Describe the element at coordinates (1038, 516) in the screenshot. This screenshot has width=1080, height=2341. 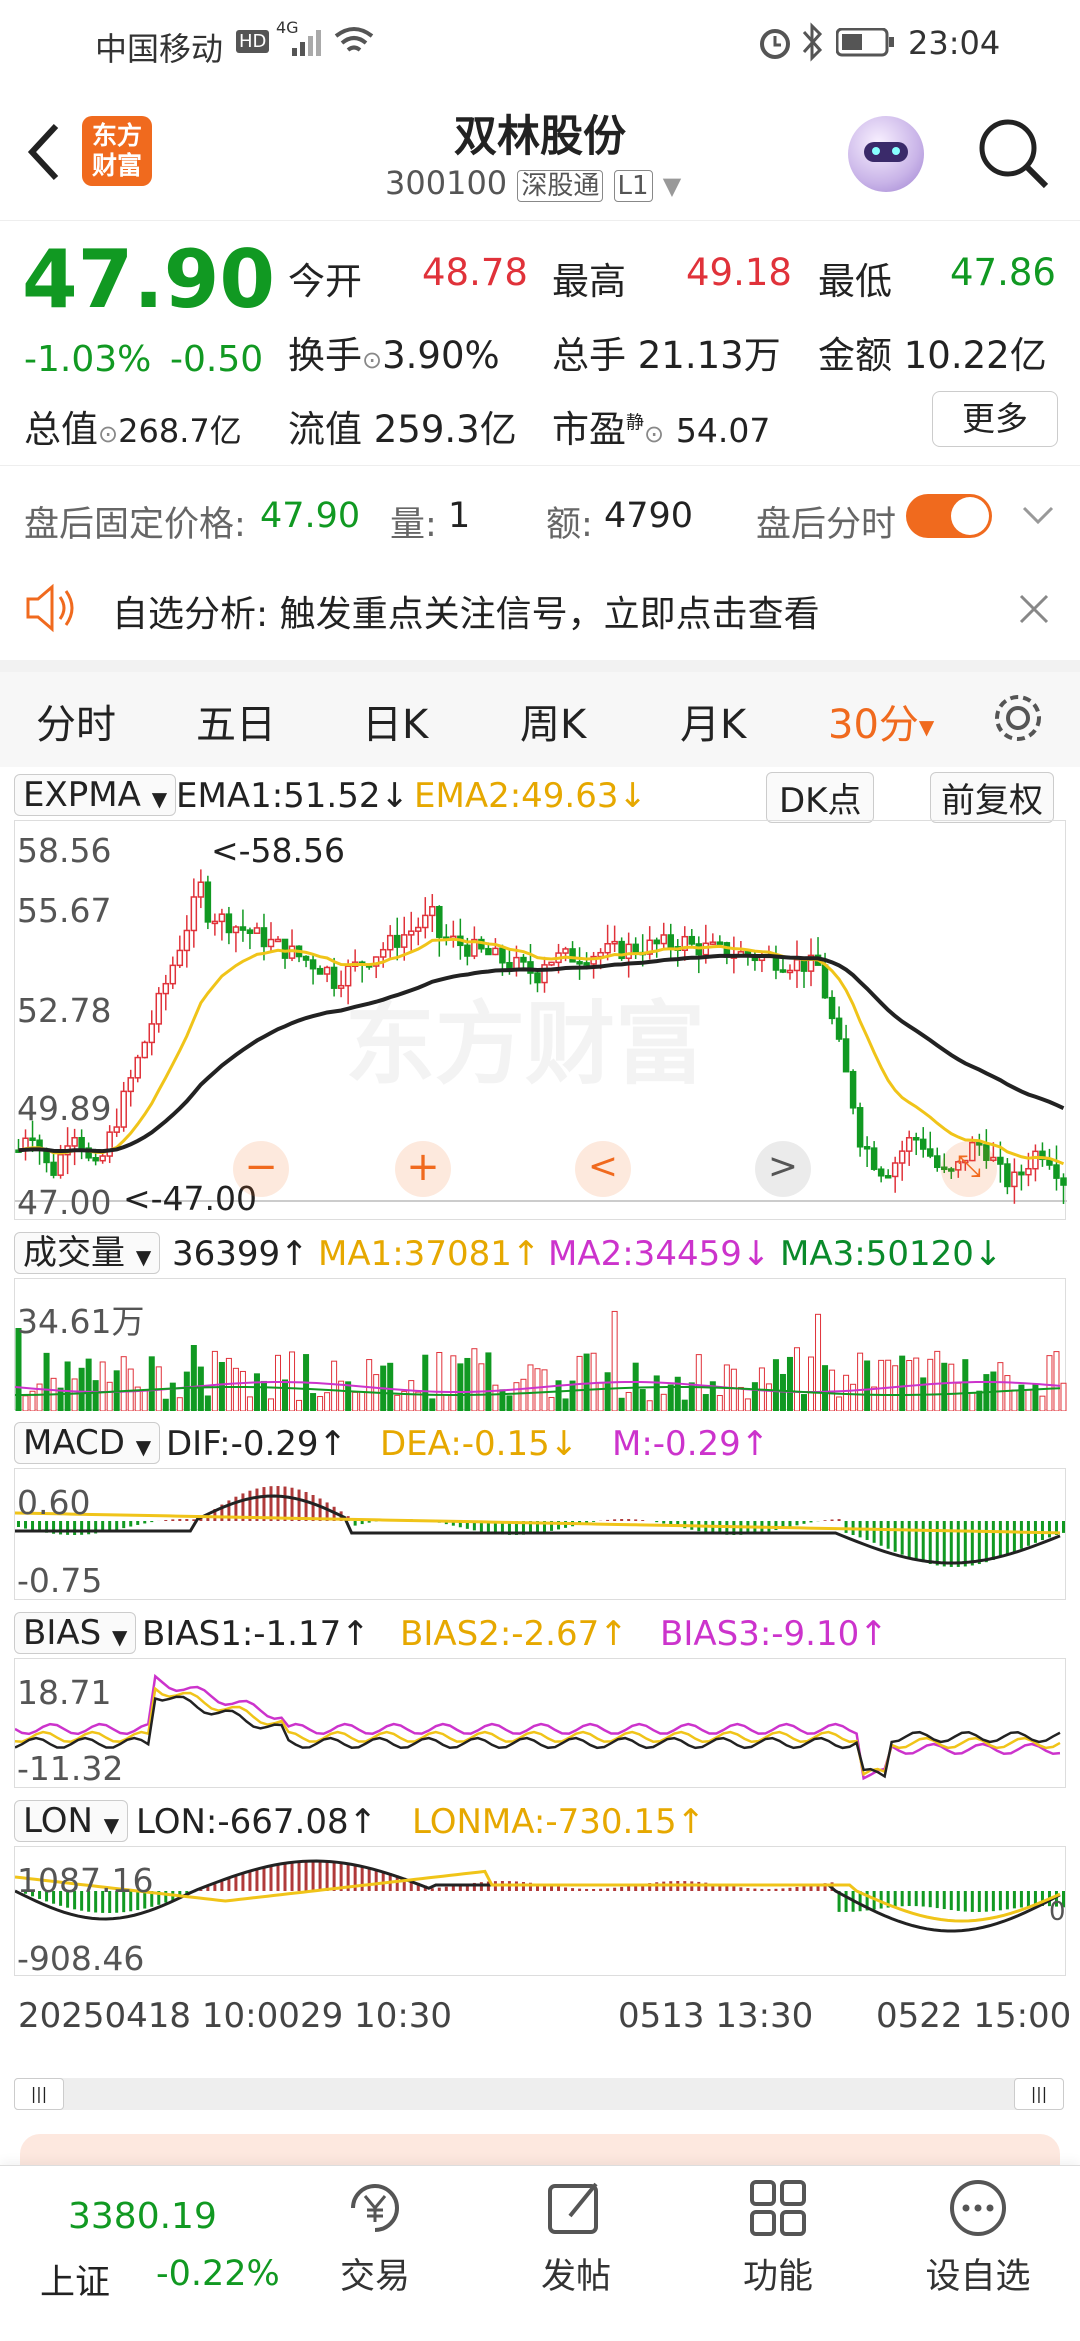
I see `chevron-down-icon` at that location.